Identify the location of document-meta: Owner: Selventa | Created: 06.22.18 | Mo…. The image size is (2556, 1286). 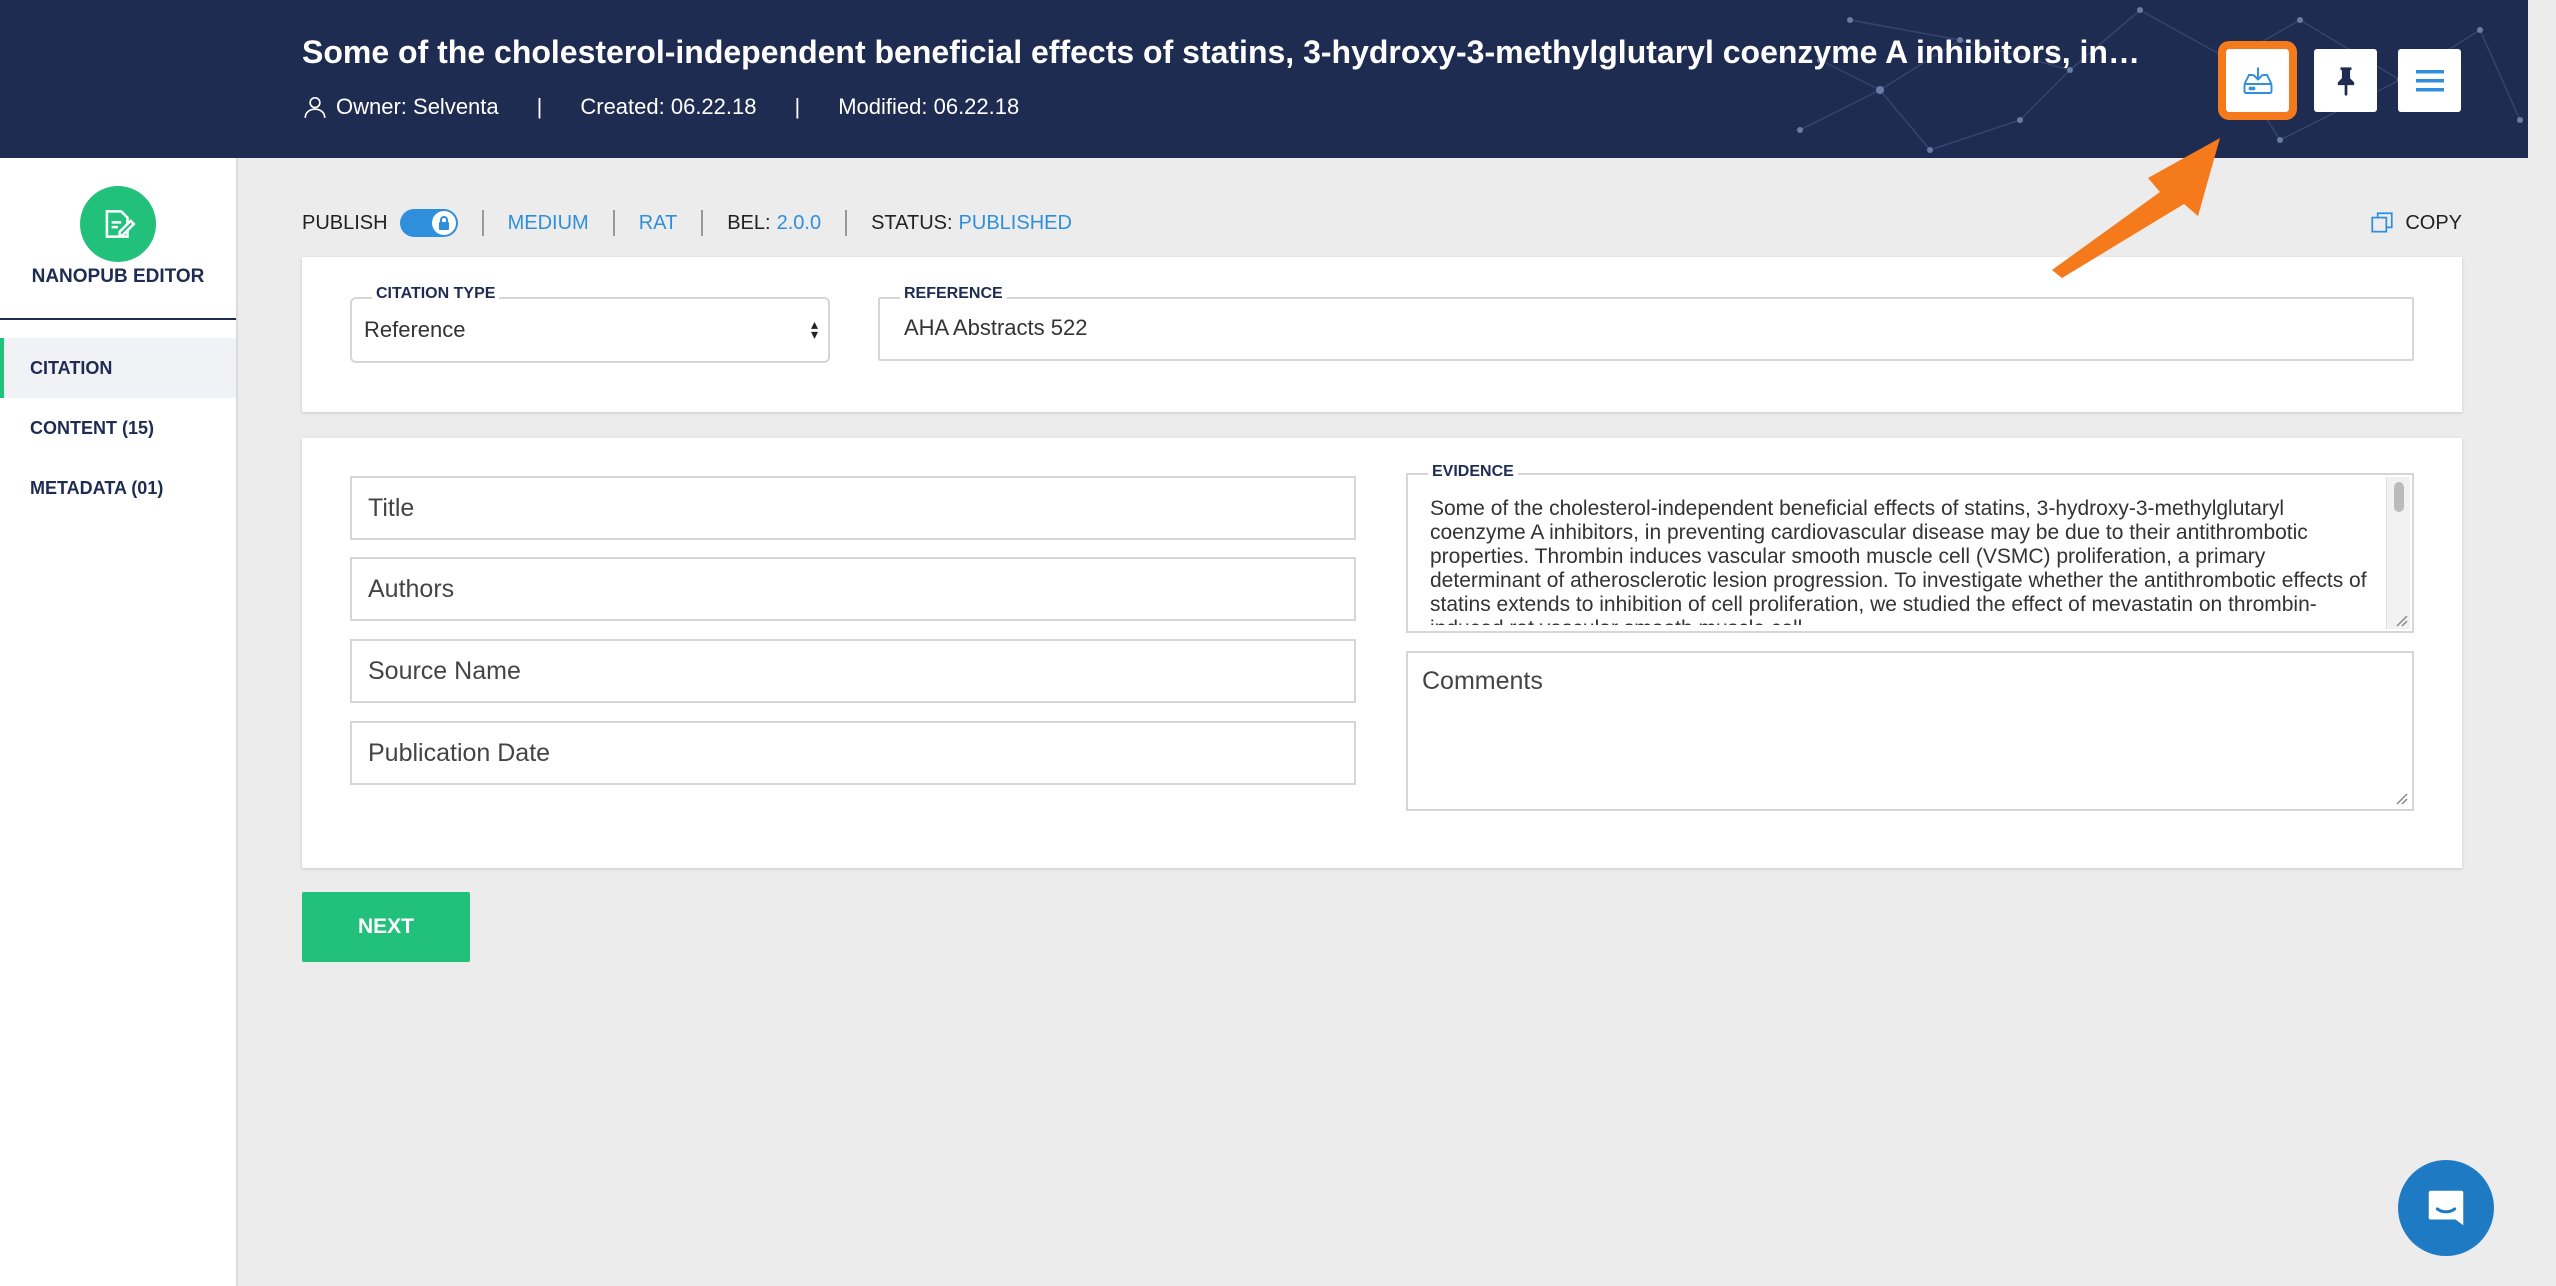
(660, 107).